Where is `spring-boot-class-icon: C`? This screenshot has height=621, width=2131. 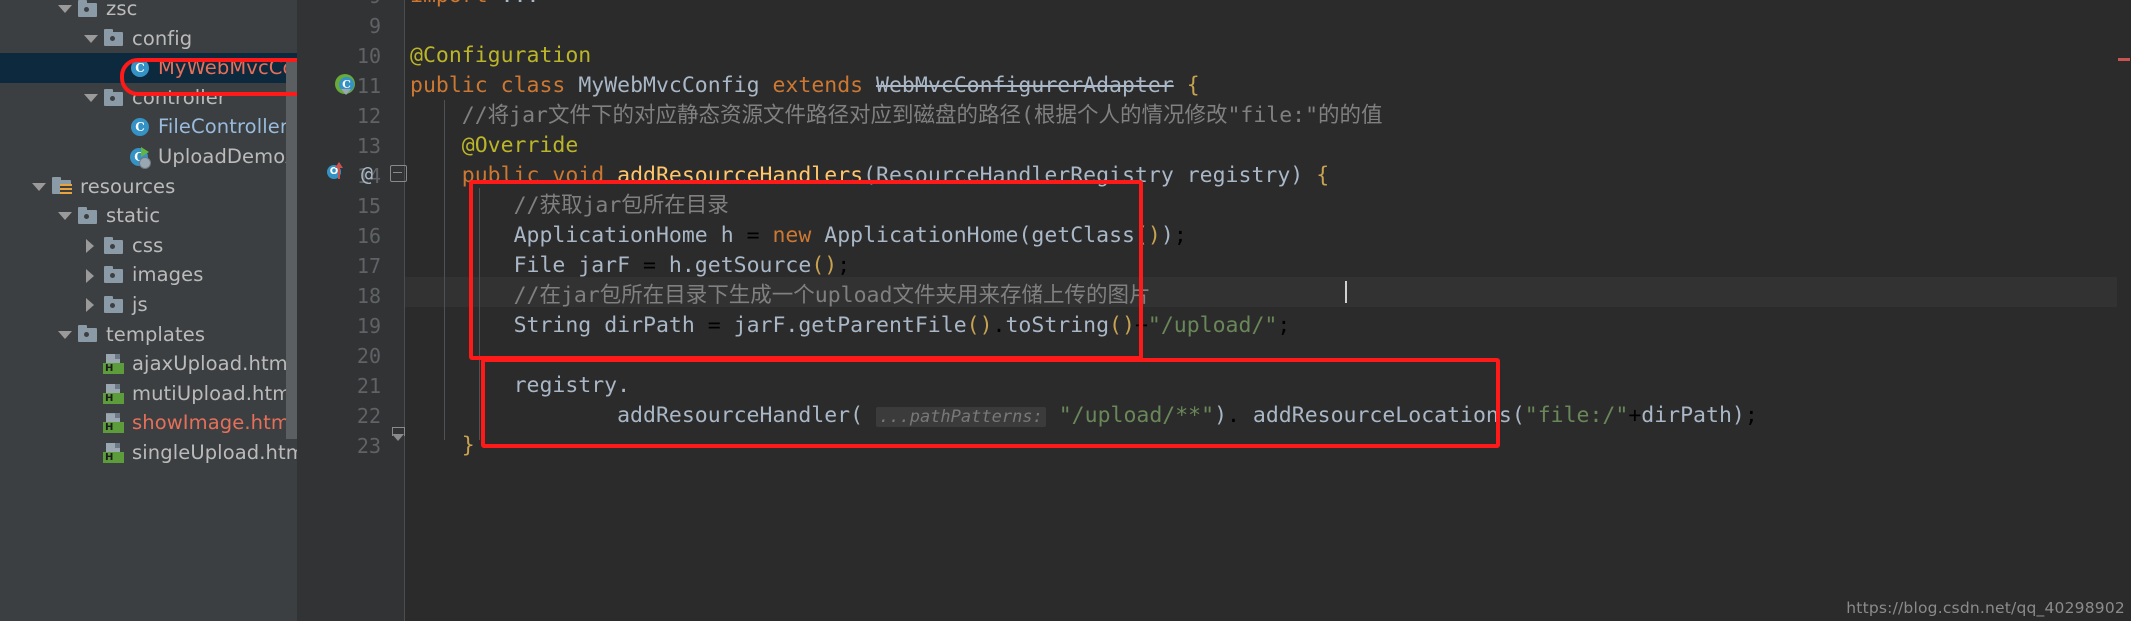
spring-boot-class-icon: C is located at coordinates (140, 157).